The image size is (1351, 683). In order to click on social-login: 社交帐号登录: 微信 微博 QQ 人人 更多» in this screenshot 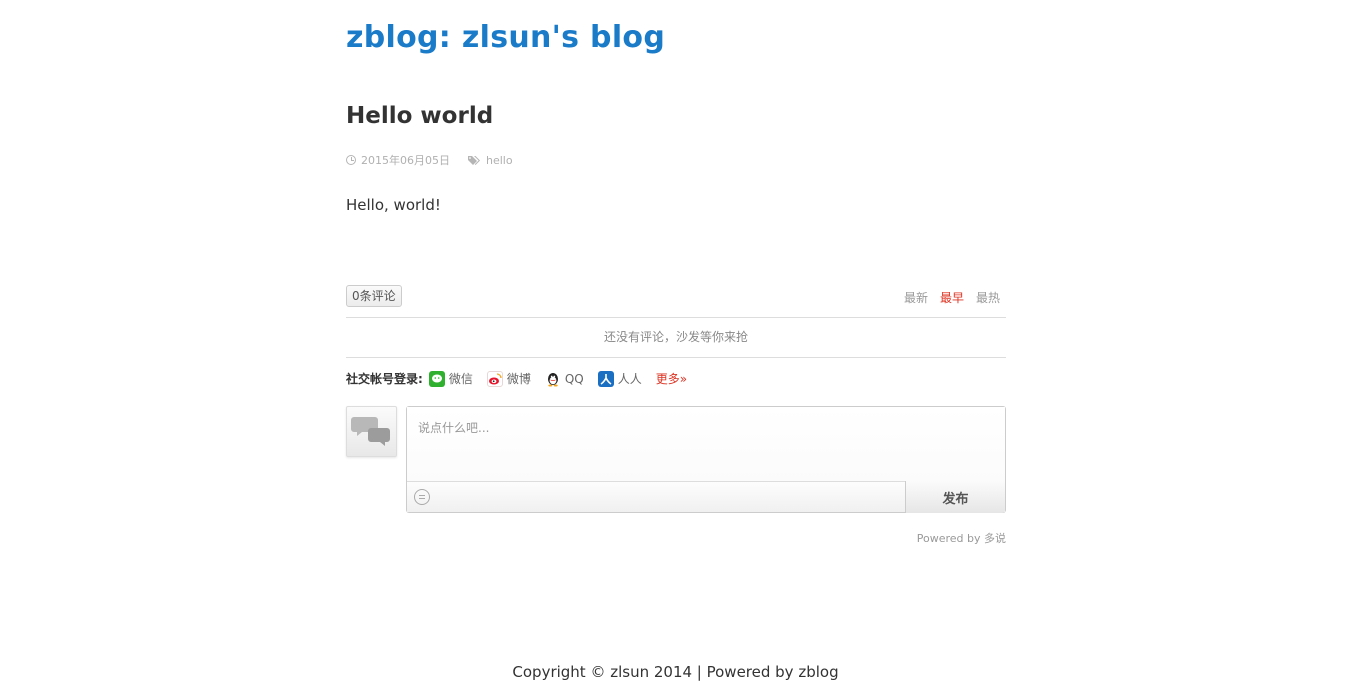, I will do `click(516, 378)`.